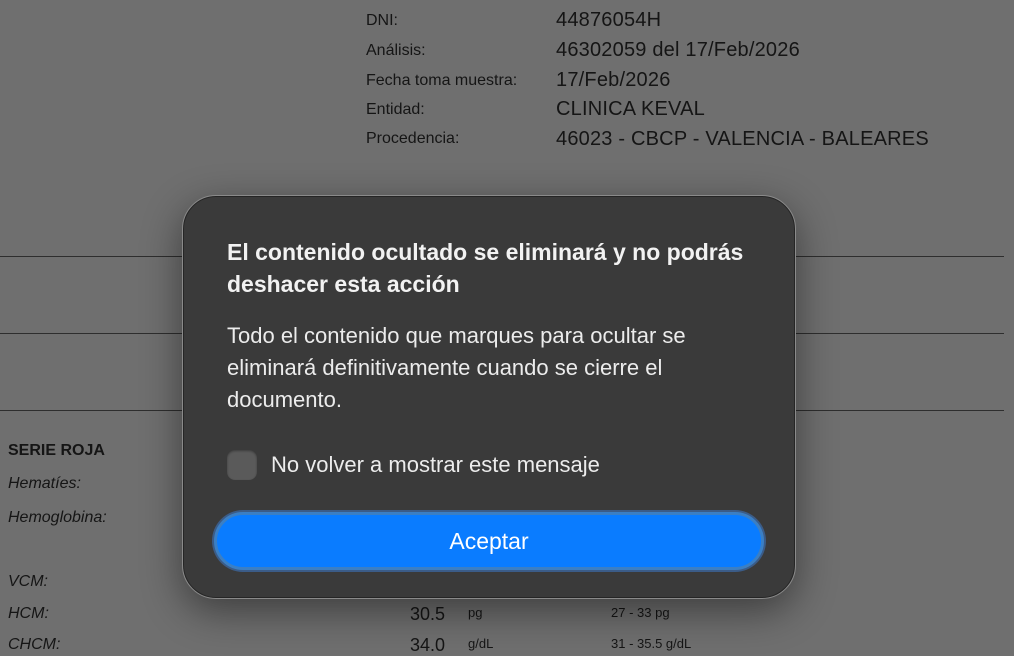 The width and height of the screenshot is (1014, 656). What do you see at coordinates (242, 465) in the screenshot?
I see `dont-show-again-checkbox` at bounding box center [242, 465].